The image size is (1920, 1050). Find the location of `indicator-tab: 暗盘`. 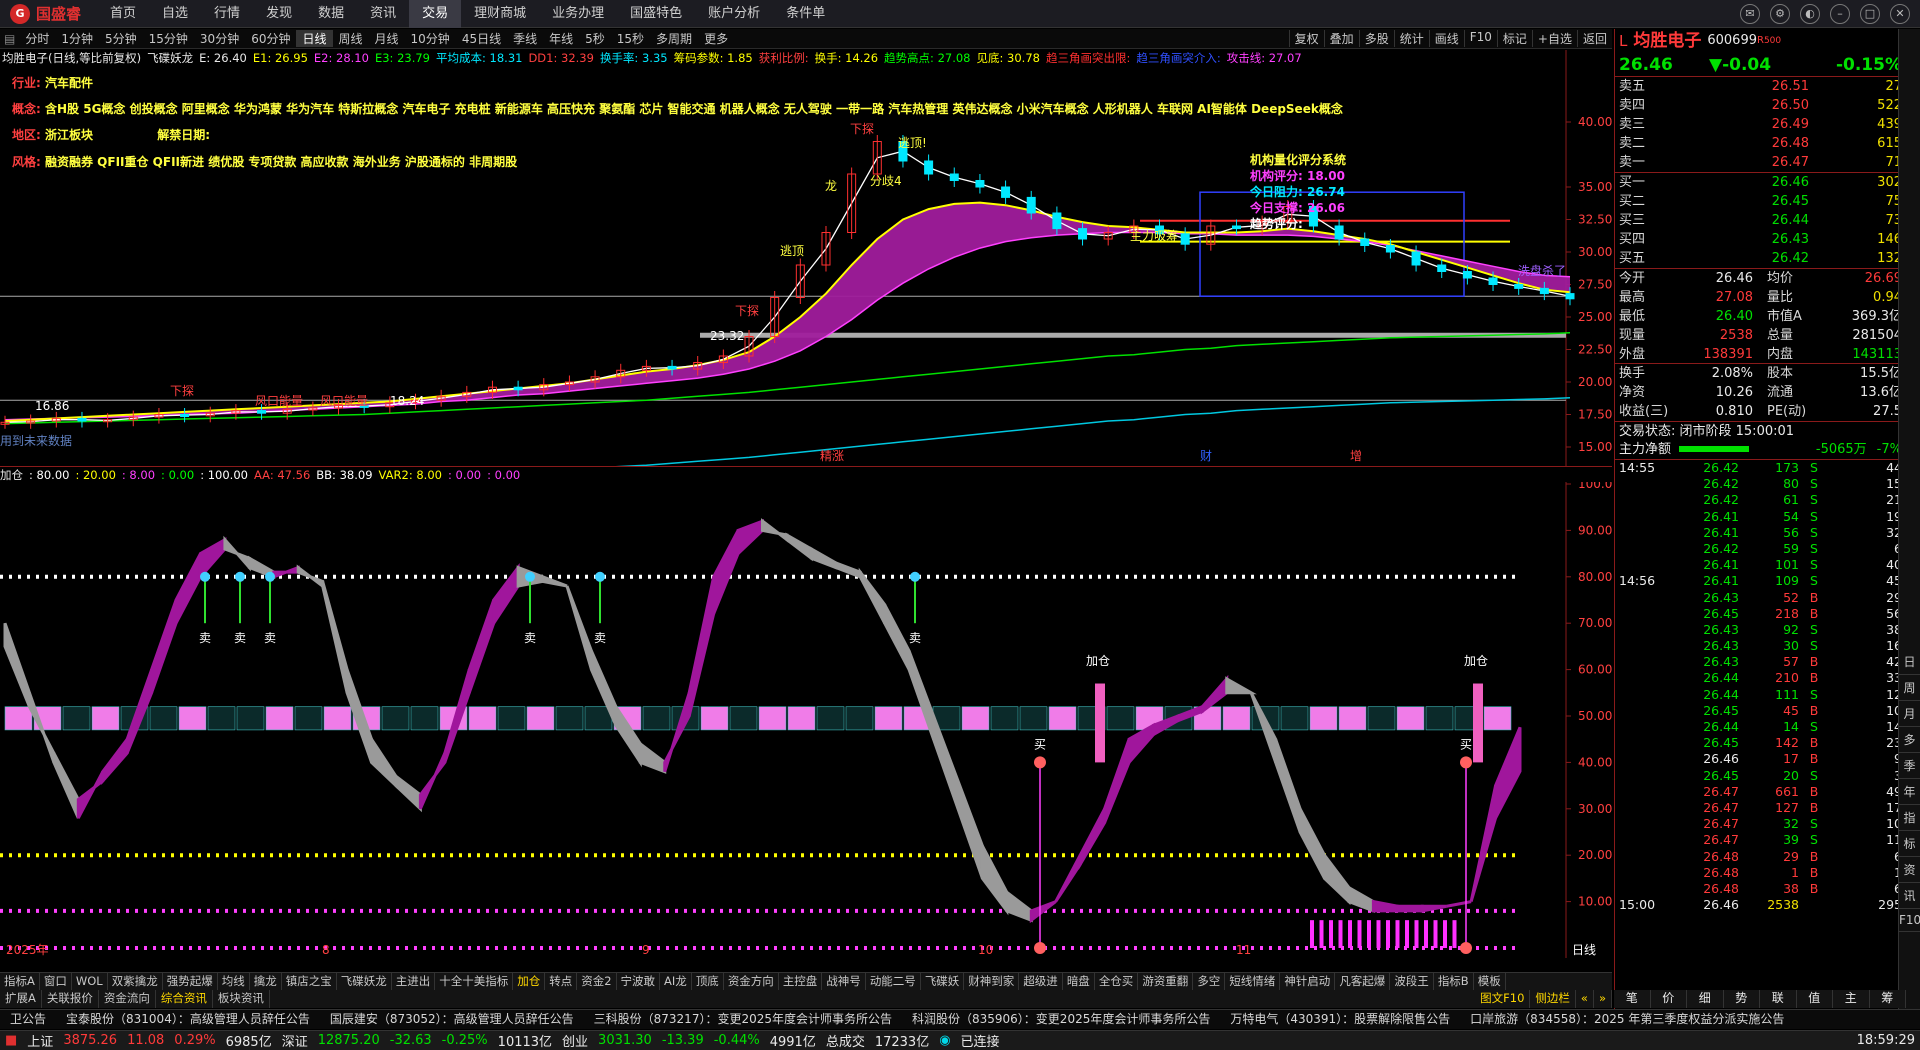

indicator-tab: 暗盘 is located at coordinates (1079, 981).